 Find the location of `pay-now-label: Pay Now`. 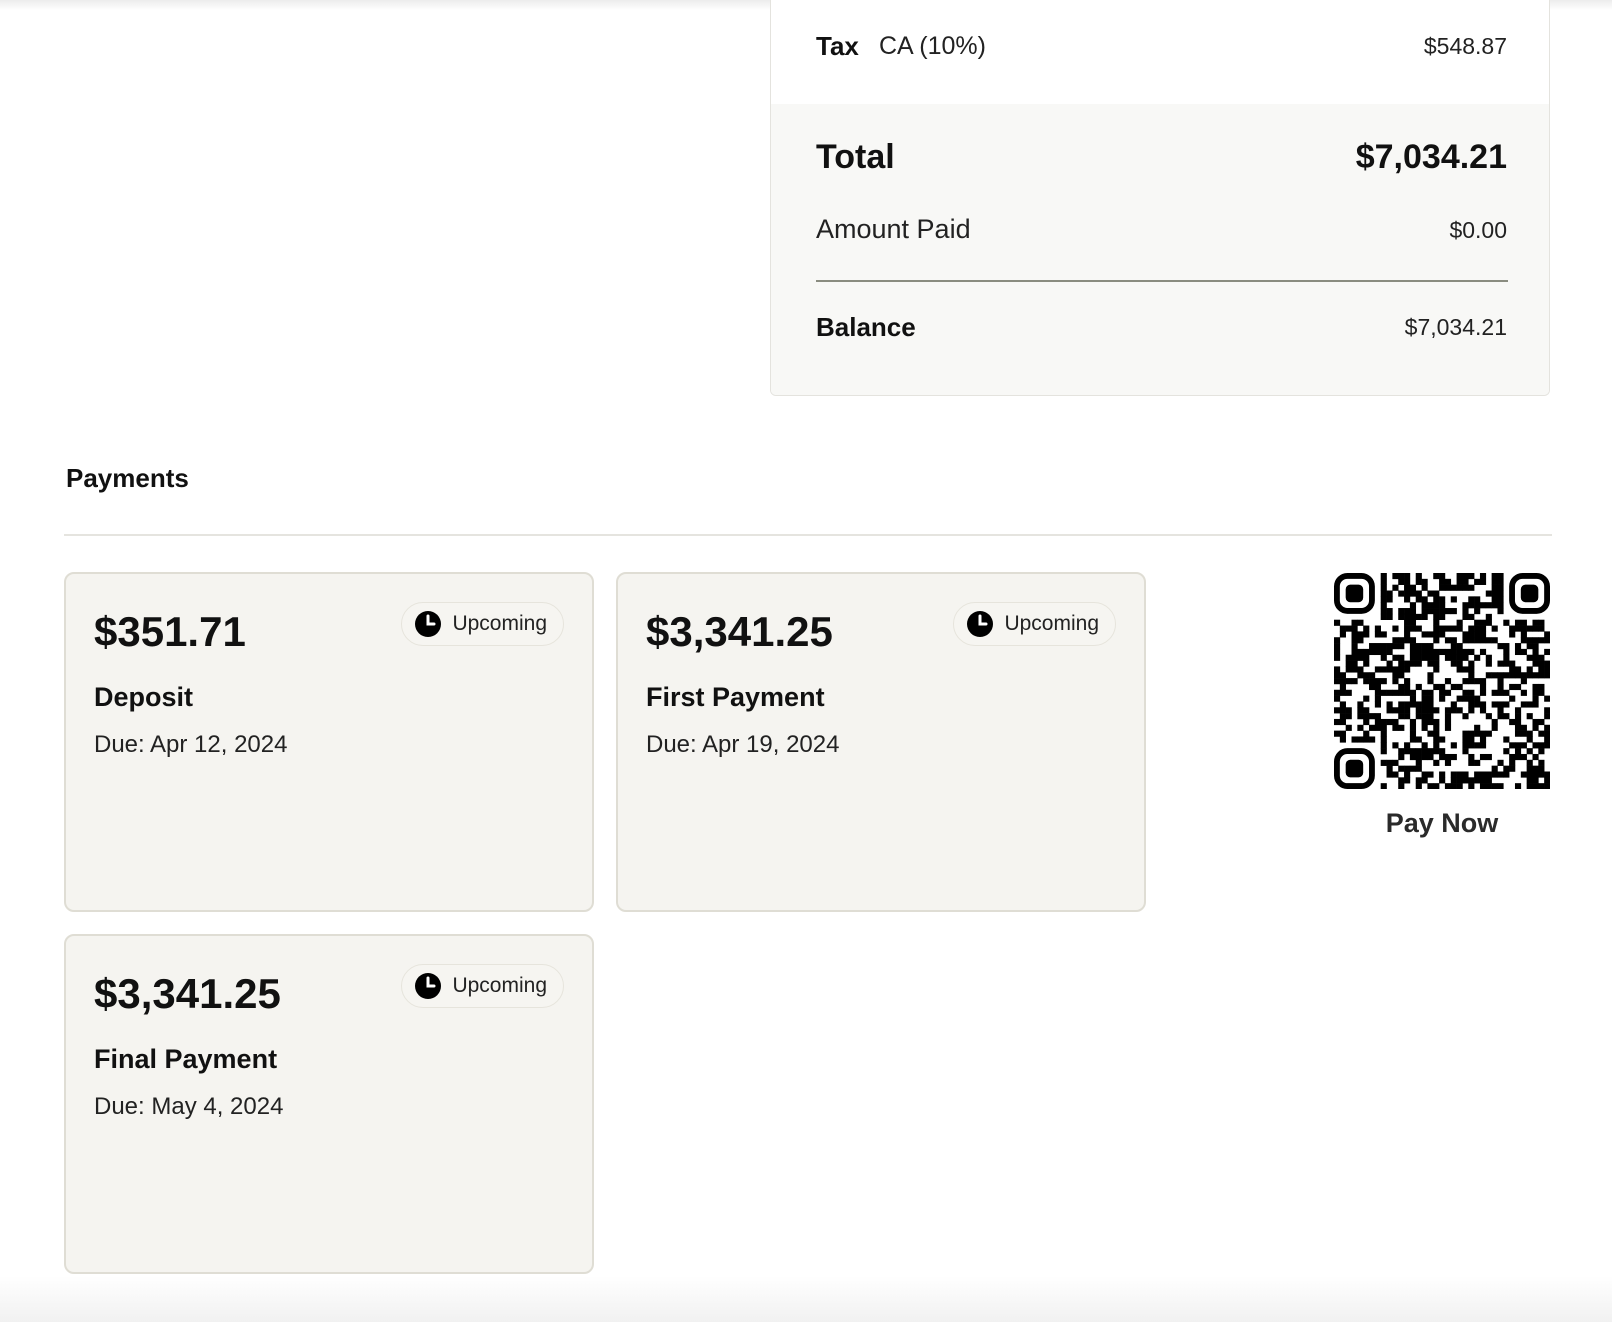

pay-now-label: Pay Now is located at coordinates (1442, 823).